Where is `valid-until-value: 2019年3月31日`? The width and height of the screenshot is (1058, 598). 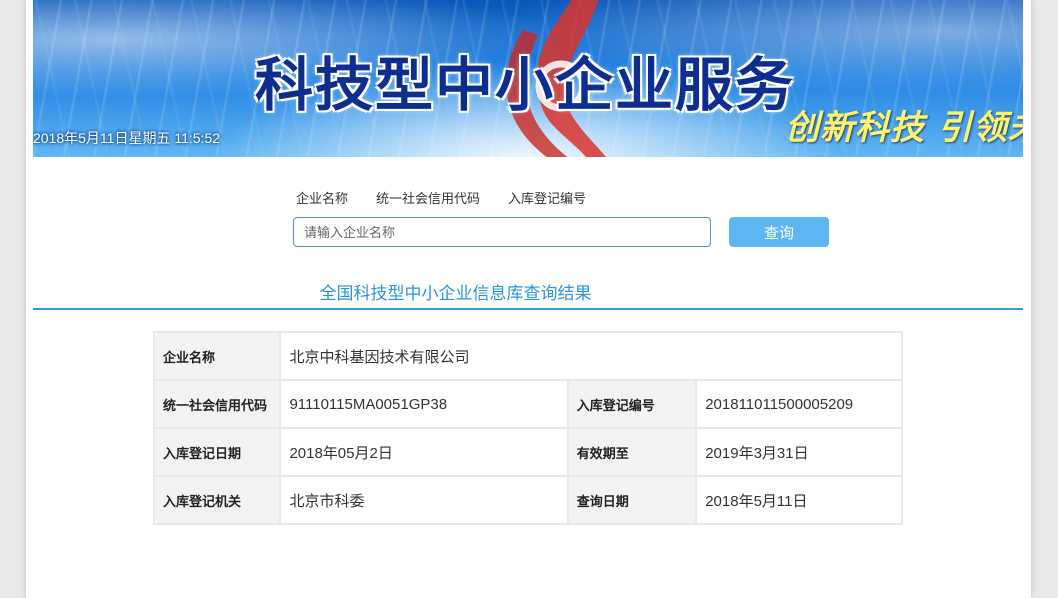
valid-until-value: 2019年3月31日 is located at coordinates (799, 452).